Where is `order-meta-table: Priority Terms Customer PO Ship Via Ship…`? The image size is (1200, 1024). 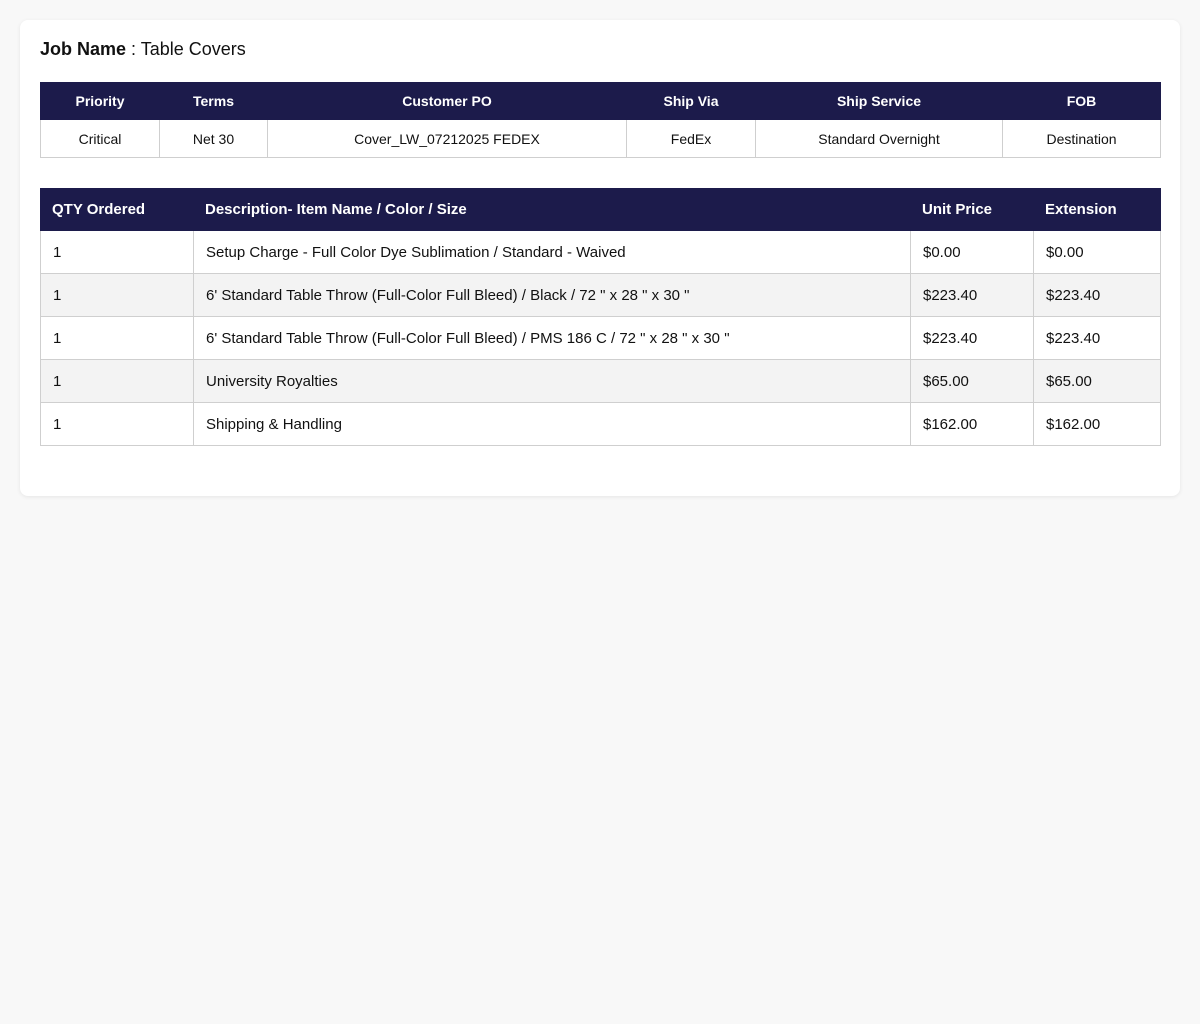 order-meta-table: Priority Terms Customer PO Ship Via Ship… is located at coordinates (600, 120).